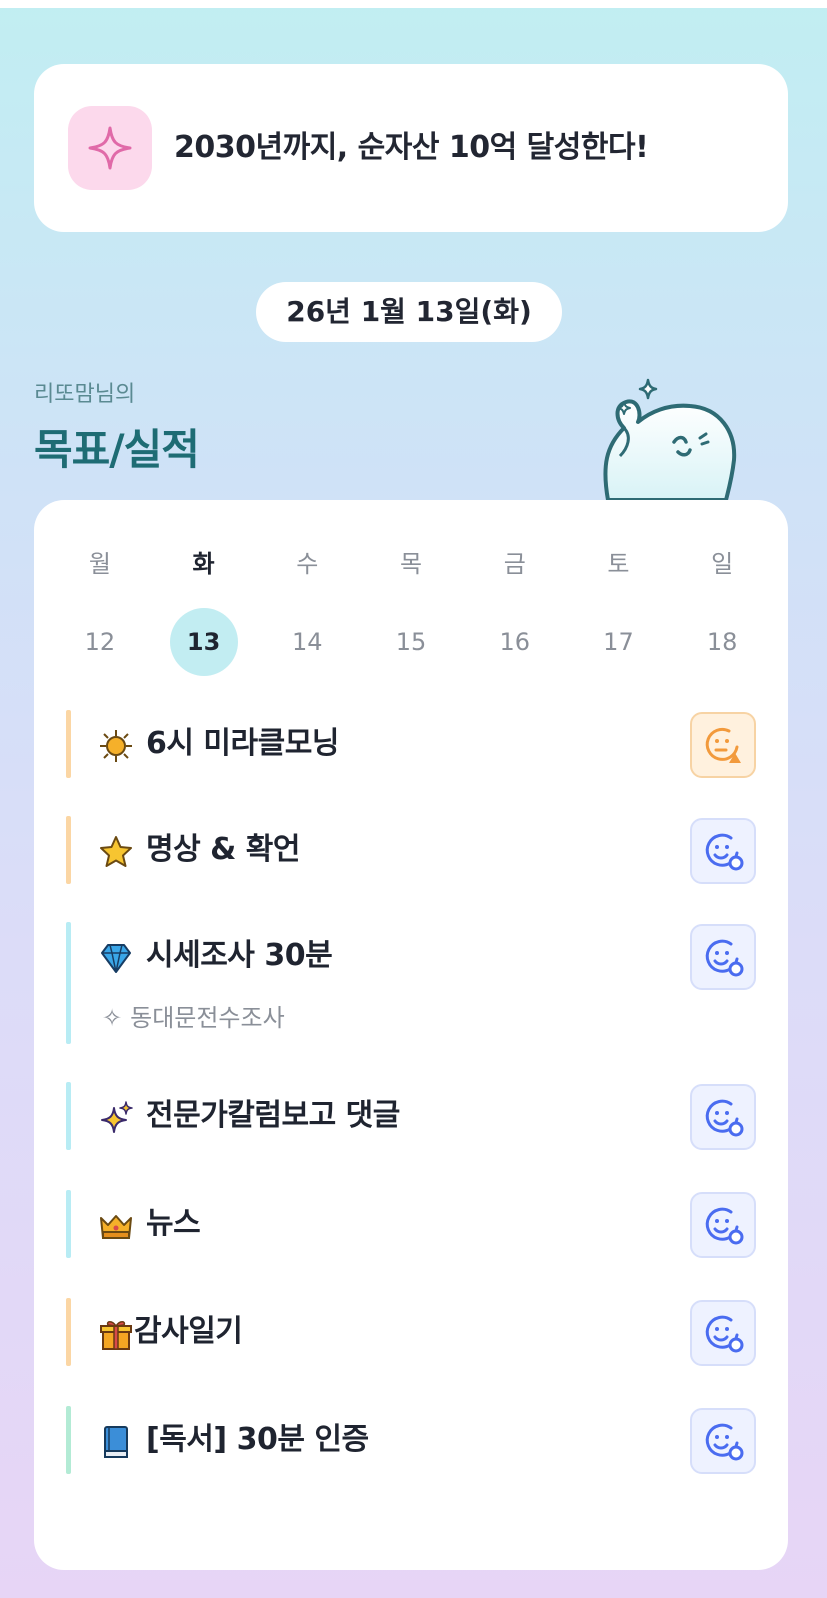  Describe the element at coordinates (411, 1224) in the screenshot. I see `task-item: 뉴스` at that location.